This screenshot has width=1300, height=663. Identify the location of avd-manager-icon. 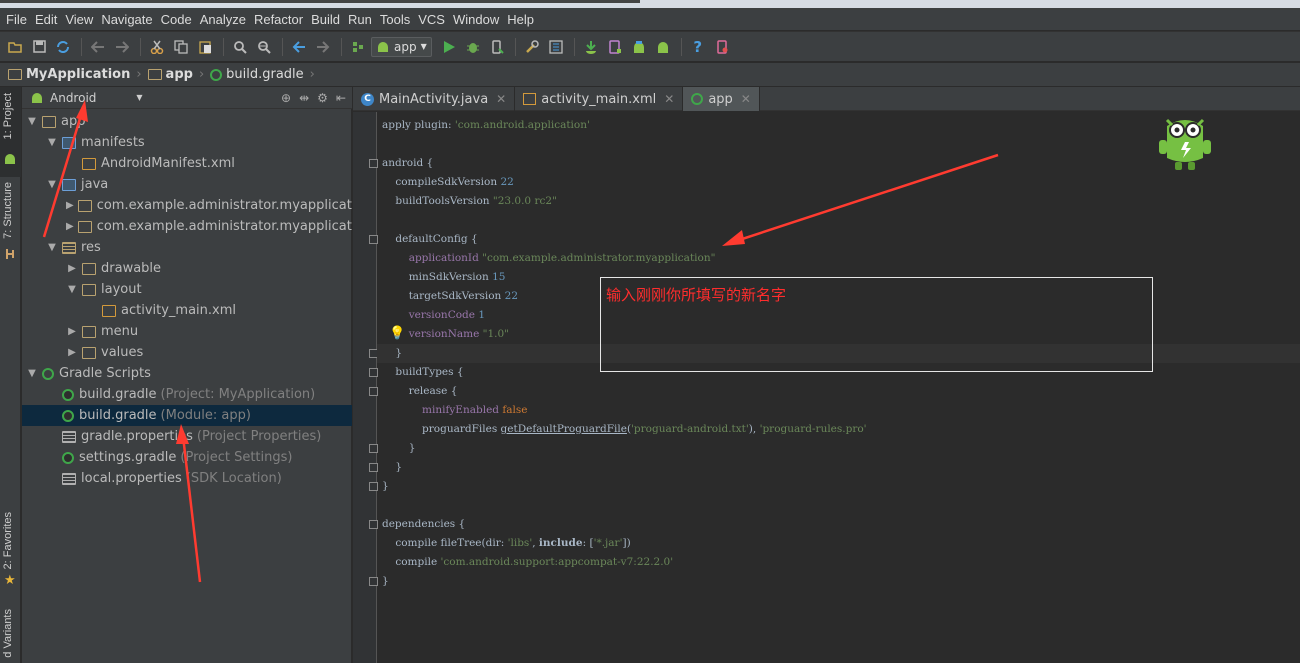
(615, 47).